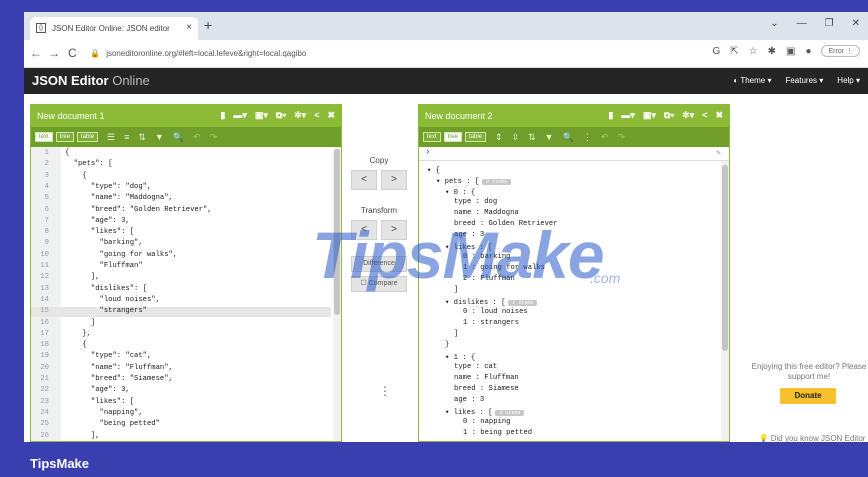 The height and width of the screenshot is (477, 868). Describe the element at coordinates (774, 23) in the screenshot. I see `chevron-down-icon: ⌄` at that location.